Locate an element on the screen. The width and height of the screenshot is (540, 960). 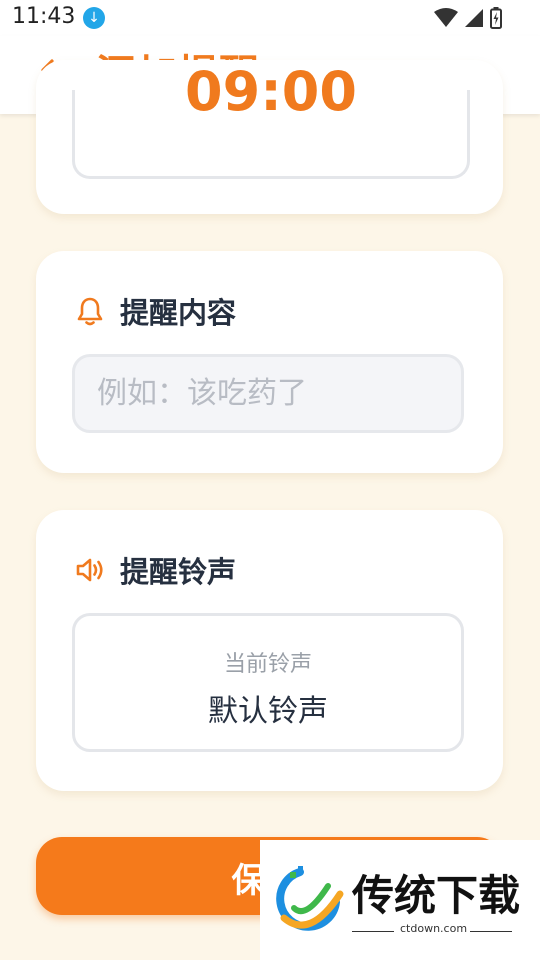
battery-charging-icon is located at coordinates (496, 18).